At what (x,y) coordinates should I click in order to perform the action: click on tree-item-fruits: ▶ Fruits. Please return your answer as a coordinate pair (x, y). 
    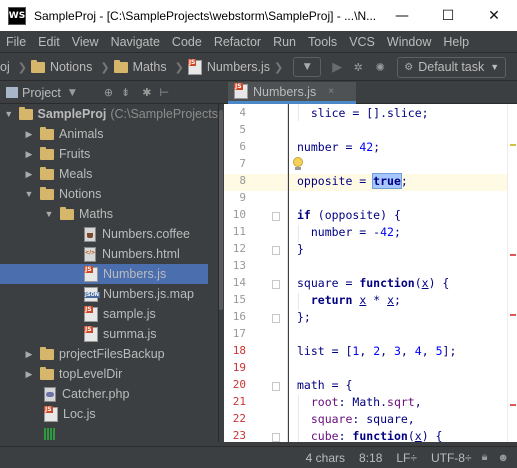
    Looking at the image, I should click on (109, 154).